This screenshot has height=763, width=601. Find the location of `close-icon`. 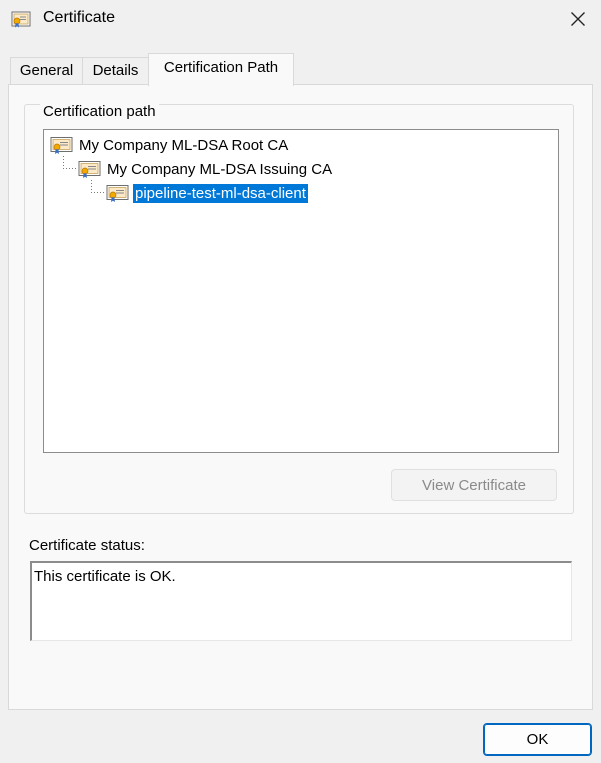

close-icon is located at coordinates (578, 19).